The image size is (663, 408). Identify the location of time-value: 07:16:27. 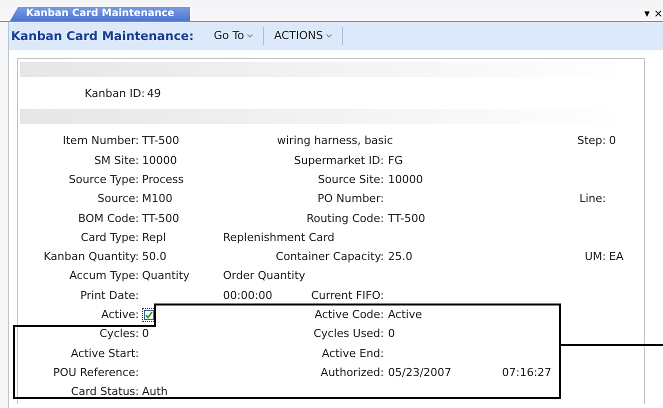
(527, 372).